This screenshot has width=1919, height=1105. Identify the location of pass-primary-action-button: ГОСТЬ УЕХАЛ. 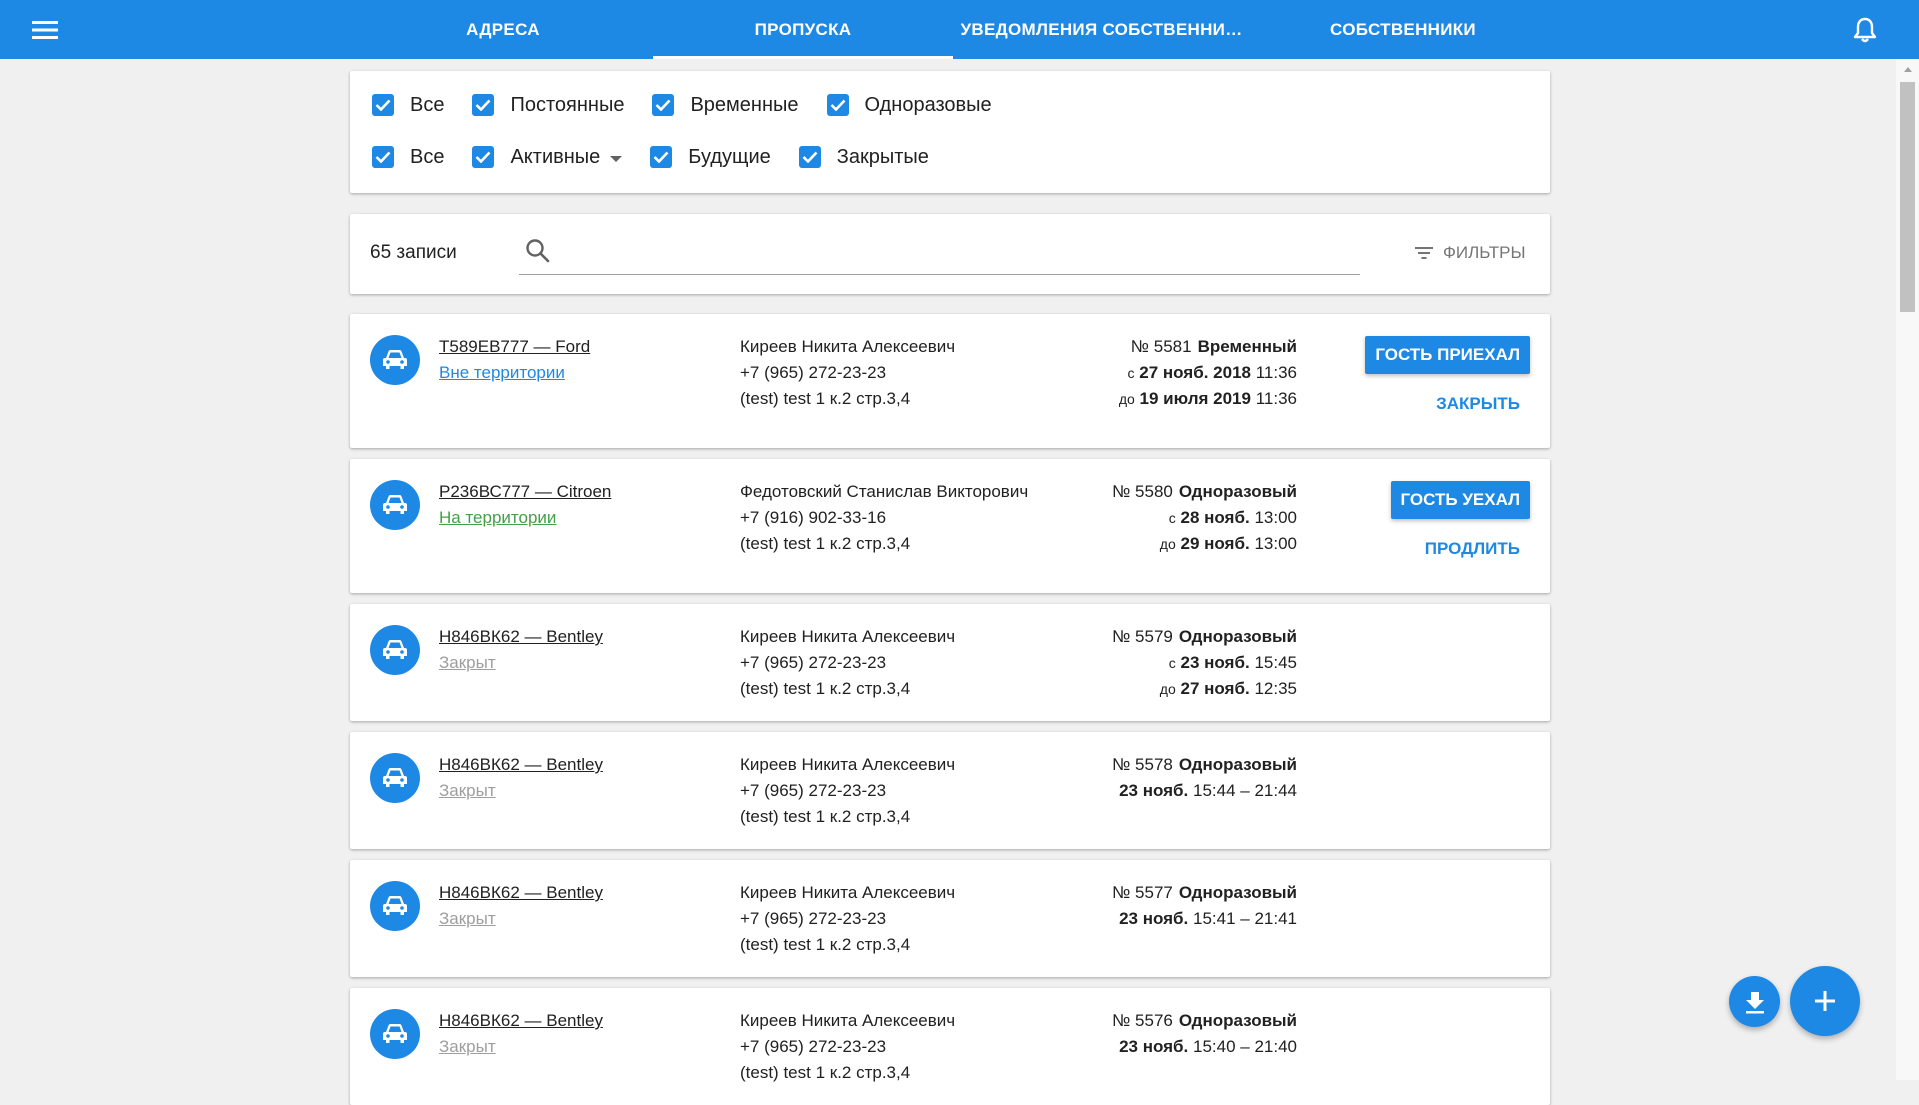
(1460, 500).